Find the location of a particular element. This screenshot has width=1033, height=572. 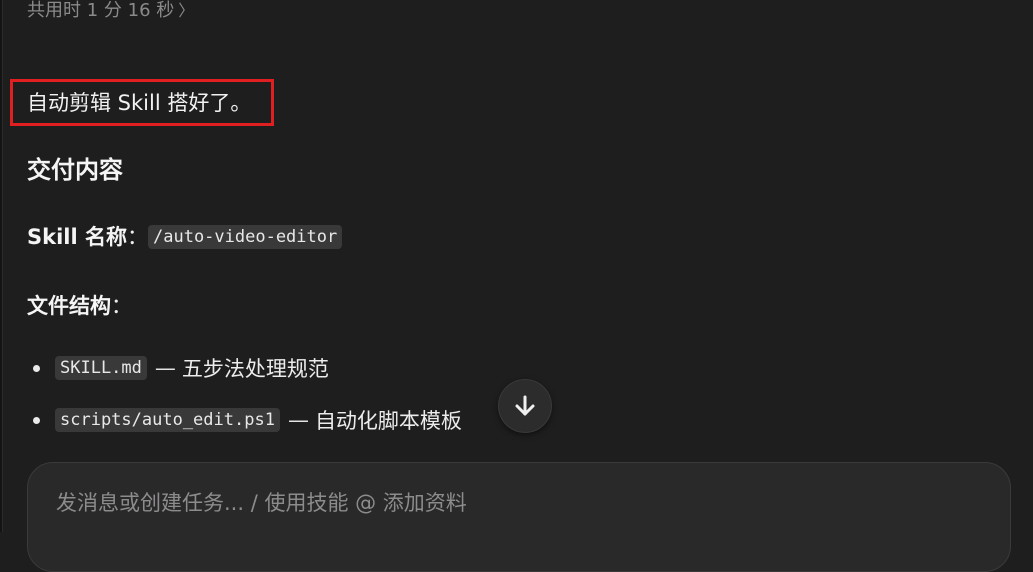

panel-edge is located at coordinates (1, 266).